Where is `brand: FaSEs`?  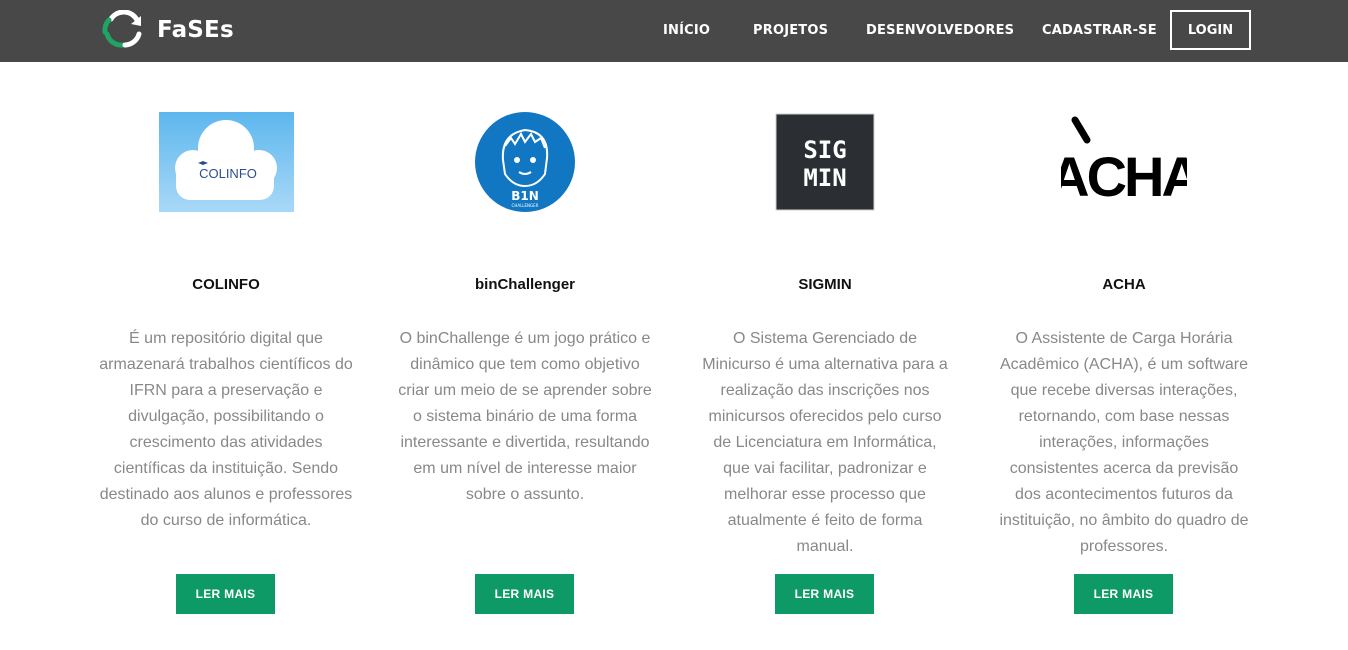
brand: FaSEs is located at coordinates (167, 30).